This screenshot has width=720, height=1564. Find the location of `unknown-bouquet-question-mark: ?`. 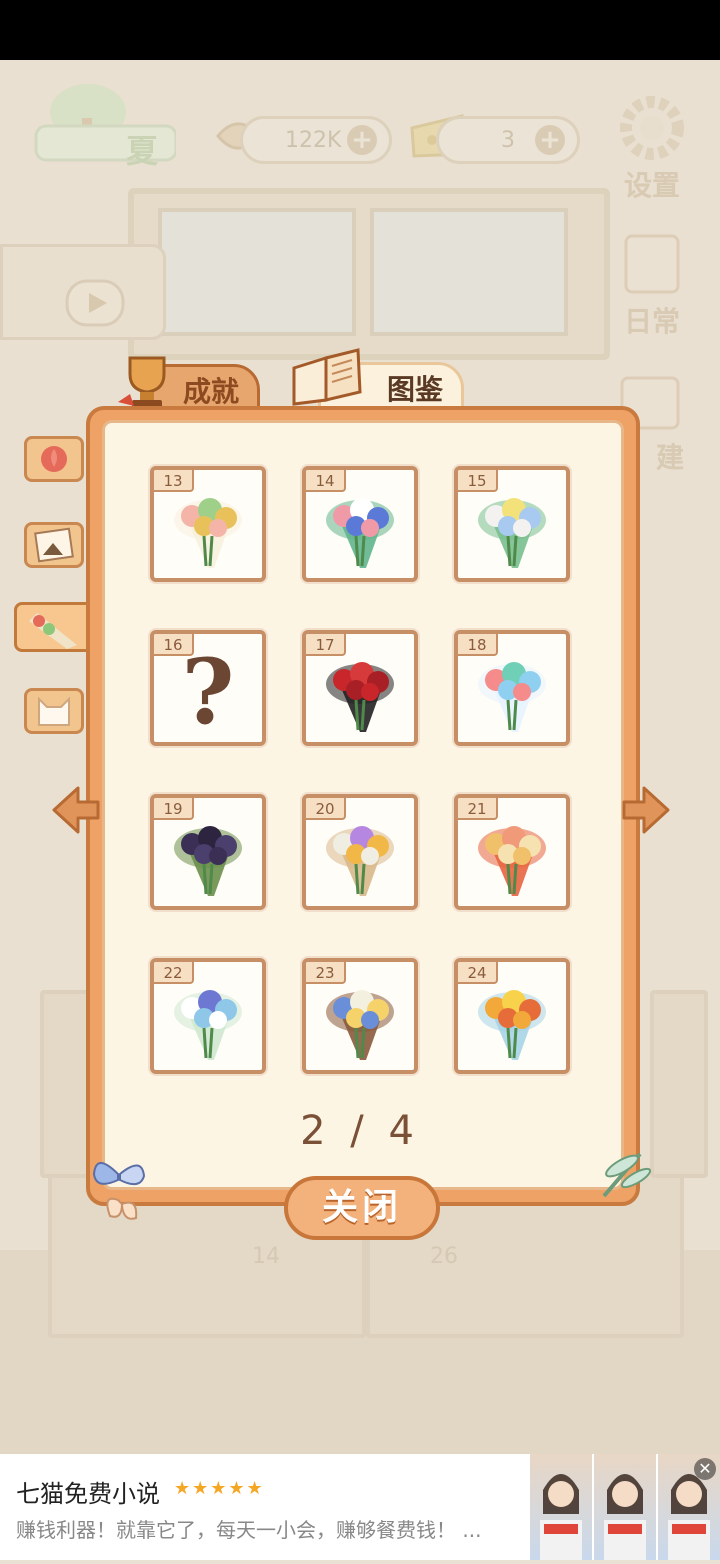

unknown-bouquet-question-mark: ? is located at coordinates (208, 692).